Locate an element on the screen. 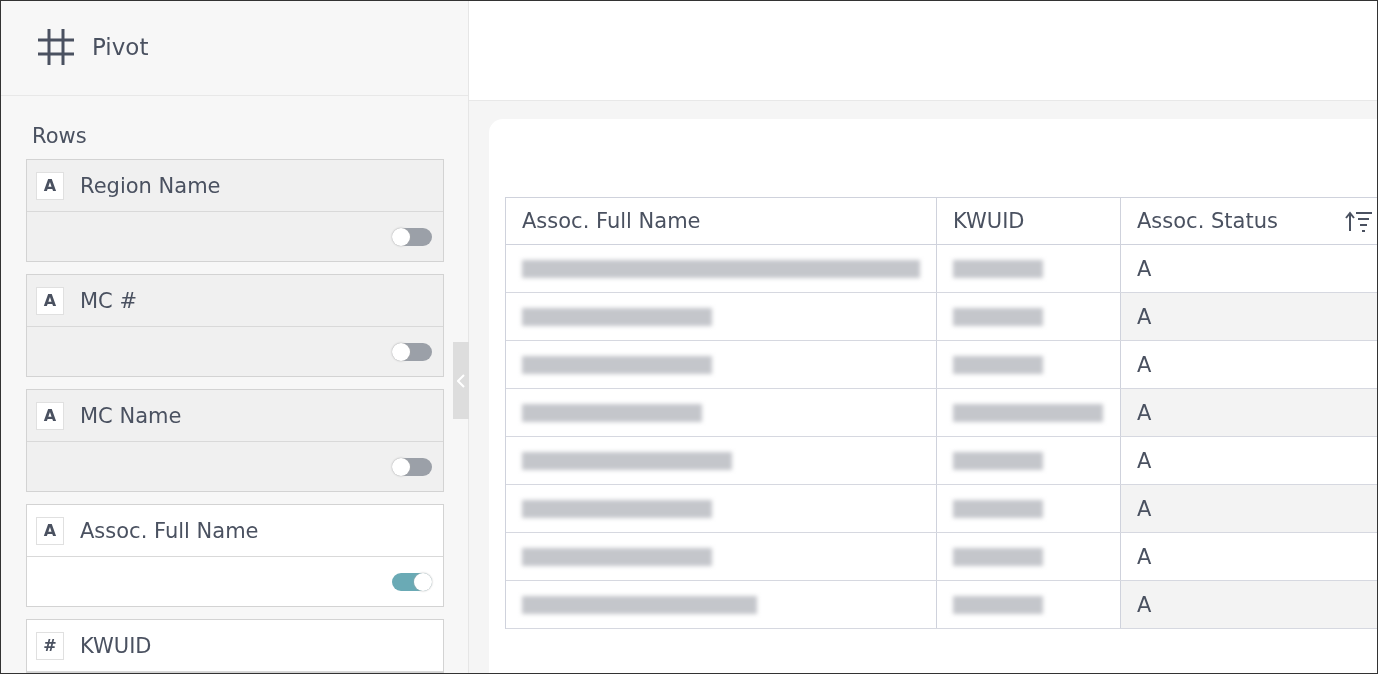 Image resolution: width=1378 pixels, height=674 pixels. field-card: # KWUID is located at coordinates (235, 646).